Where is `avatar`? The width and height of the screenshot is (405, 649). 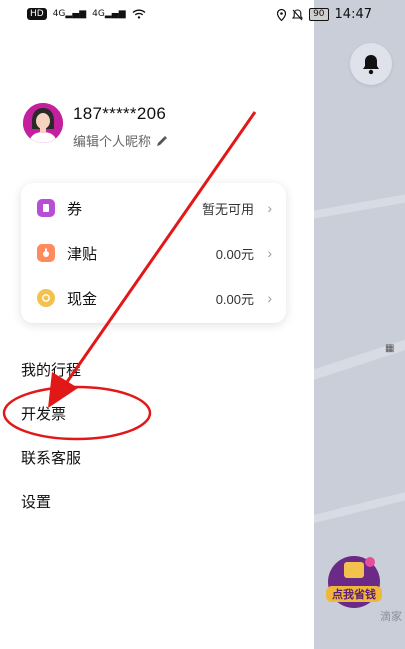
avatar is located at coordinates (43, 123).